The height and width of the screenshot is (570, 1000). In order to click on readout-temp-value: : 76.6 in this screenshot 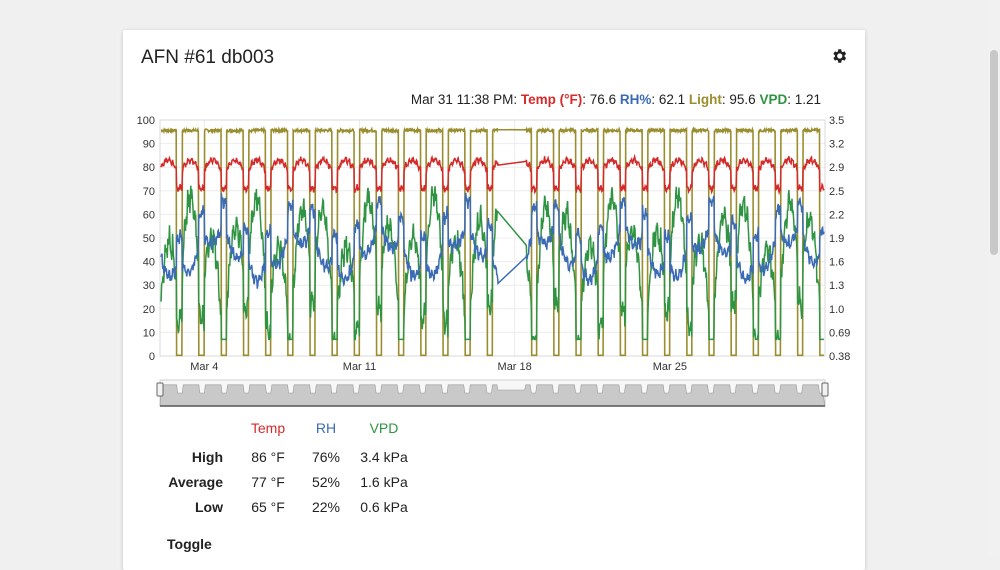, I will do `click(599, 99)`.